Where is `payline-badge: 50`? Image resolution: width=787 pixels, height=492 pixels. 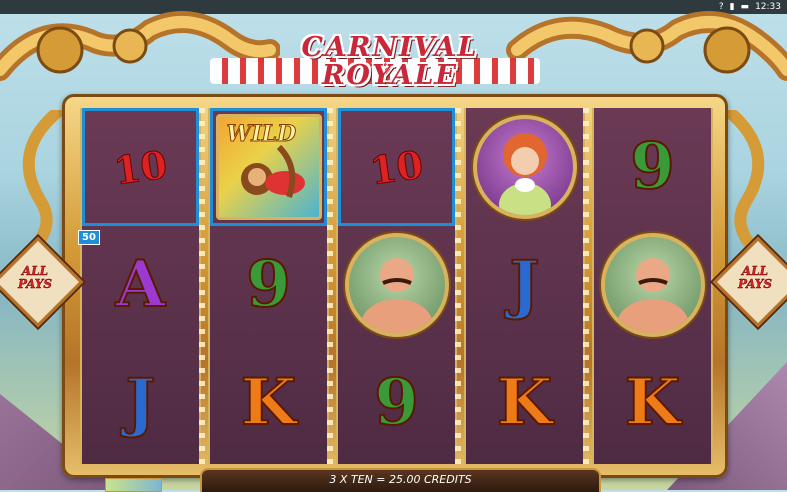
payline-badge: 50 is located at coordinates (89, 237).